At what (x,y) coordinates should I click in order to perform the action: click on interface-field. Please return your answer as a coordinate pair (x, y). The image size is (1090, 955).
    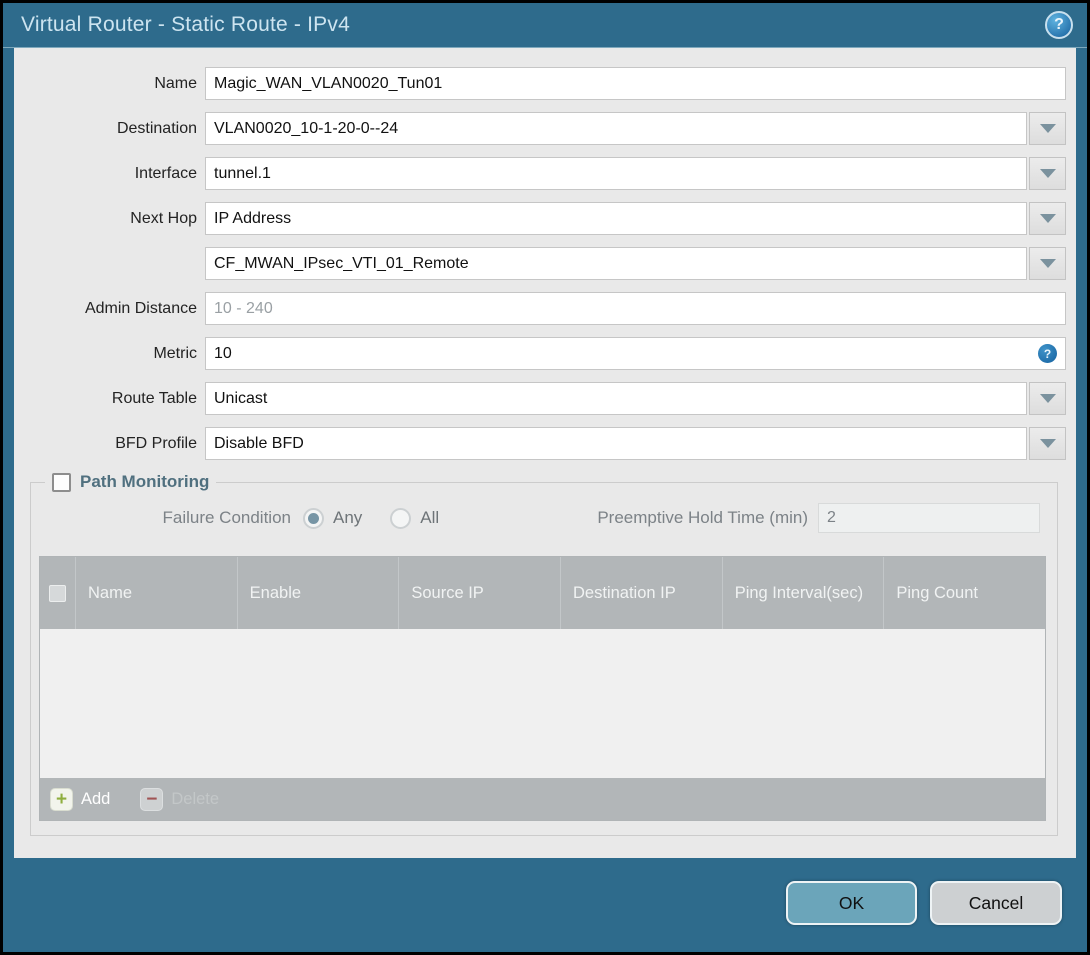
    Looking at the image, I should click on (635, 173).